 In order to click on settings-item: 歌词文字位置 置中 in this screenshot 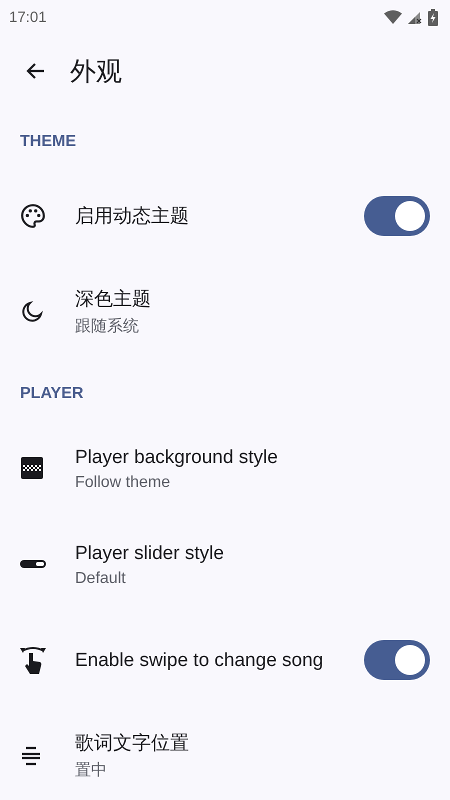, I will do `click(225, 754)`.